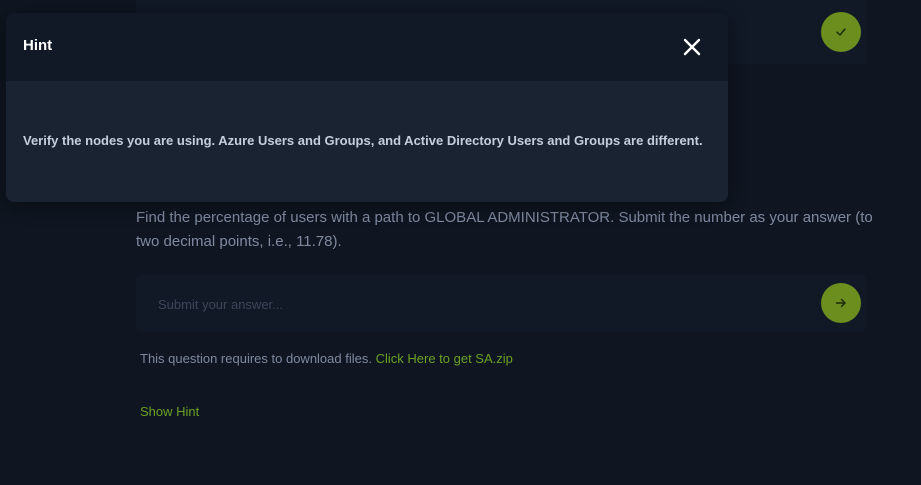 The image size is (921, 485). I want to click on submit-answer-button, so click(841, 303).